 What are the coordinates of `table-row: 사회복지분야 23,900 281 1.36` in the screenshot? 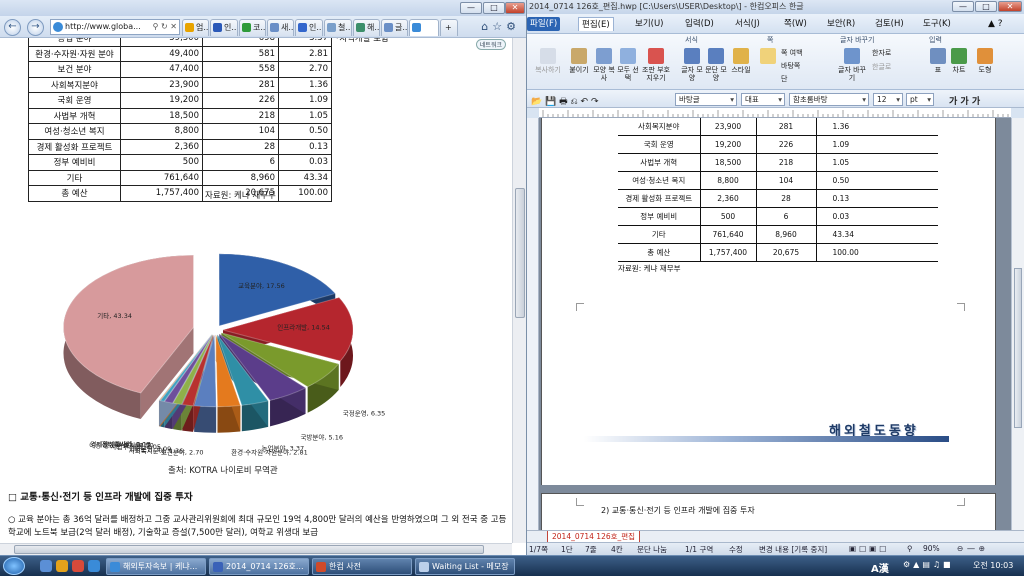 It's located at (778, 127).